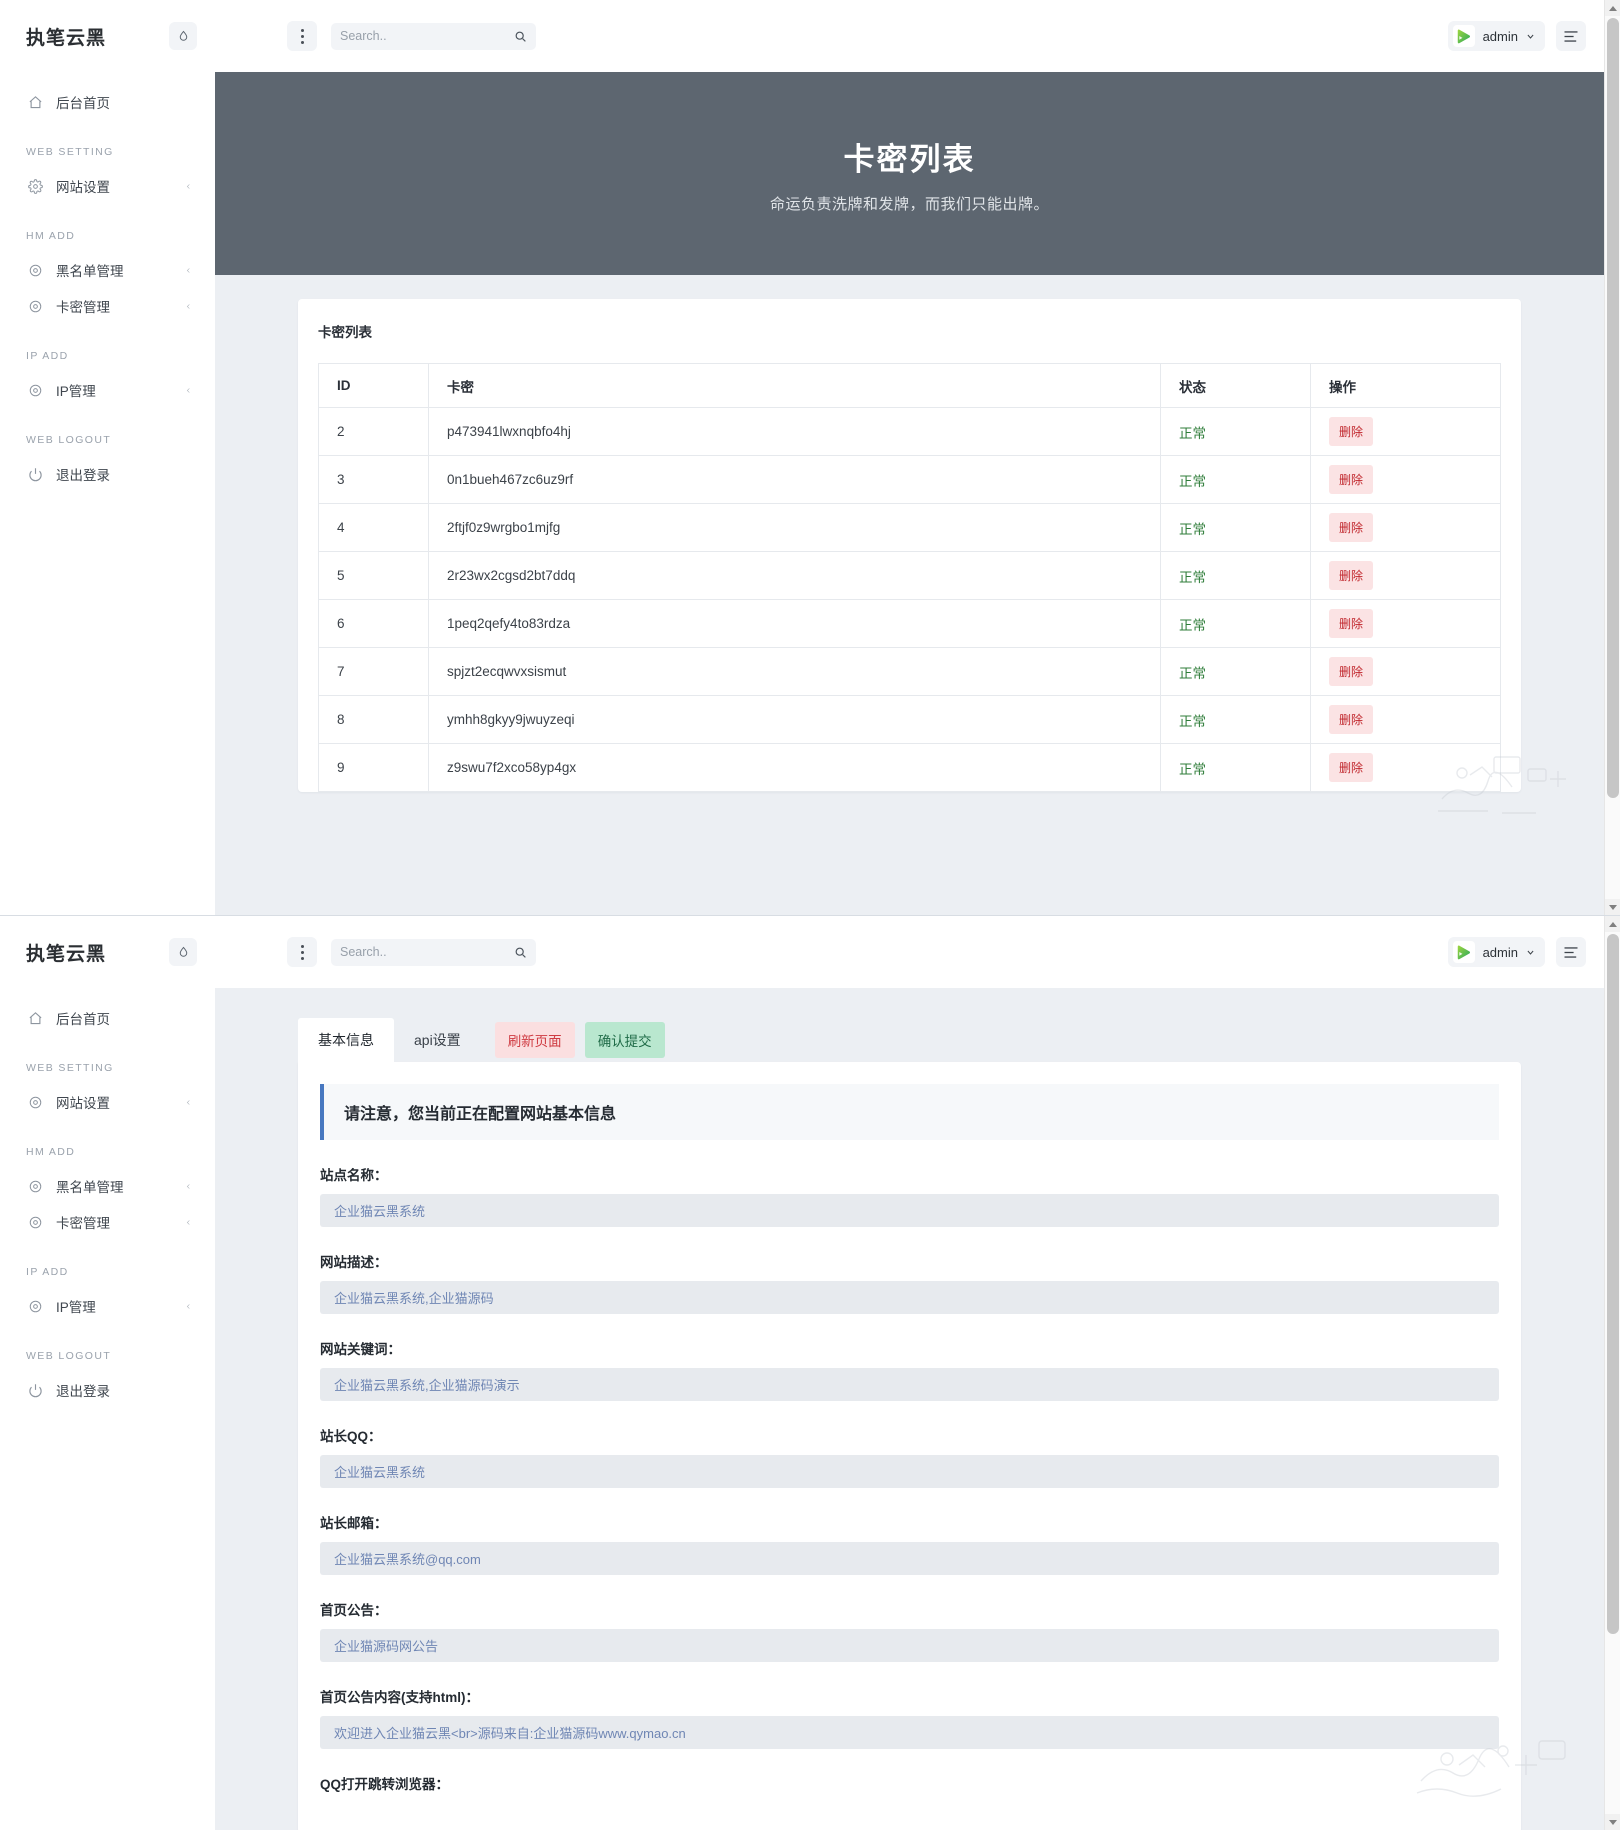 This screenshot has height=1830, width=1620. I want to click on scrollbar-vertical-bottom, so click(1612, 1373).